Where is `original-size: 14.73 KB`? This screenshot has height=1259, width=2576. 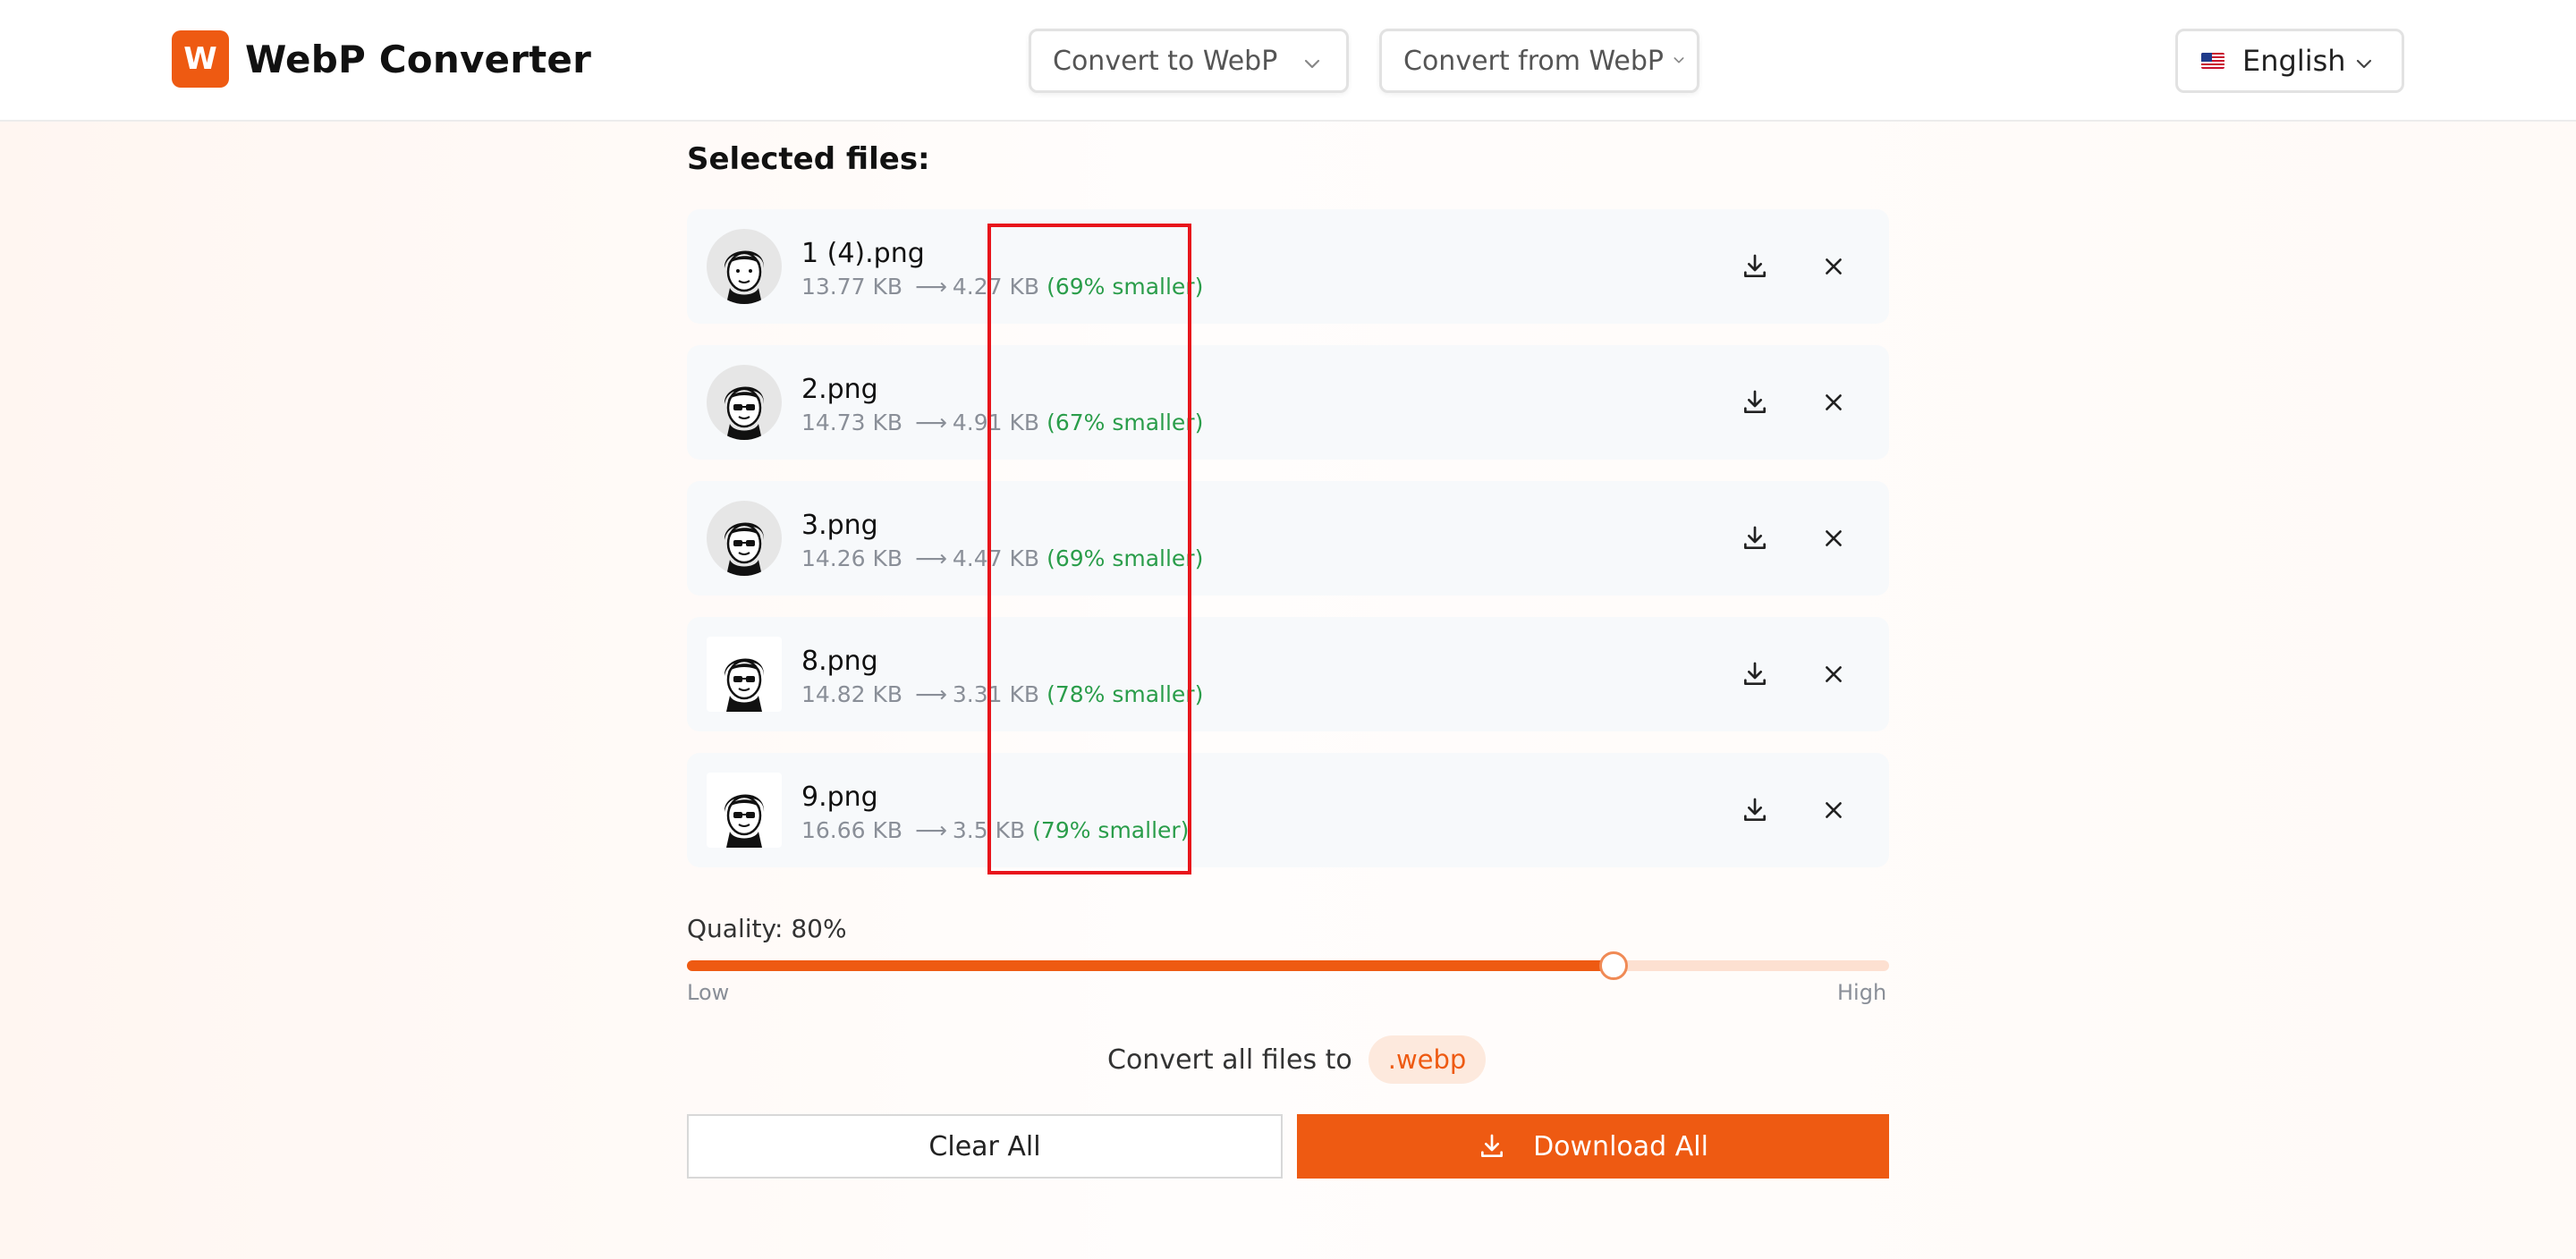
original-size: 14.73 KB is located at coordinates (852, 422).